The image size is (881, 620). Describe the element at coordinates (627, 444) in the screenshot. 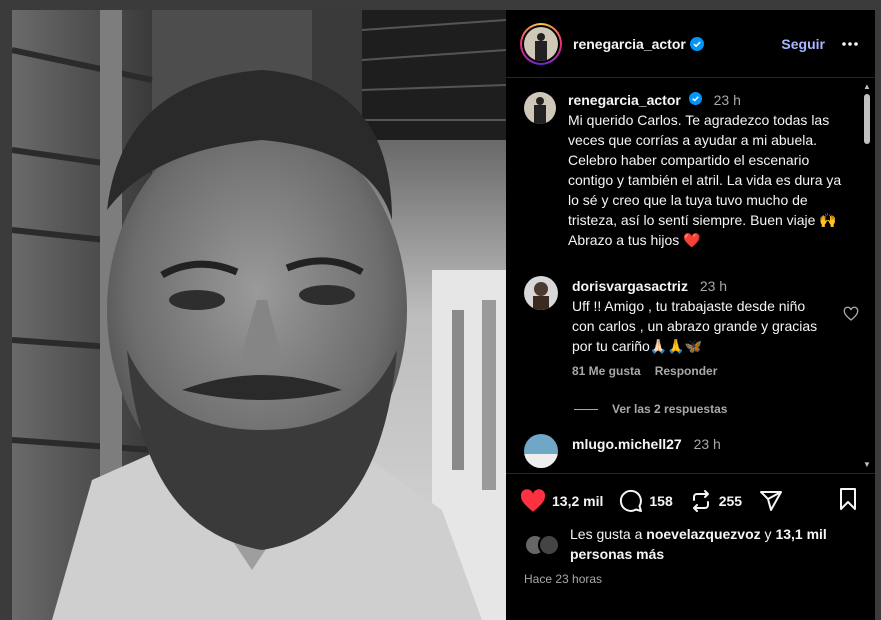

I see `comment-username: mlugo.michell27` at that location.